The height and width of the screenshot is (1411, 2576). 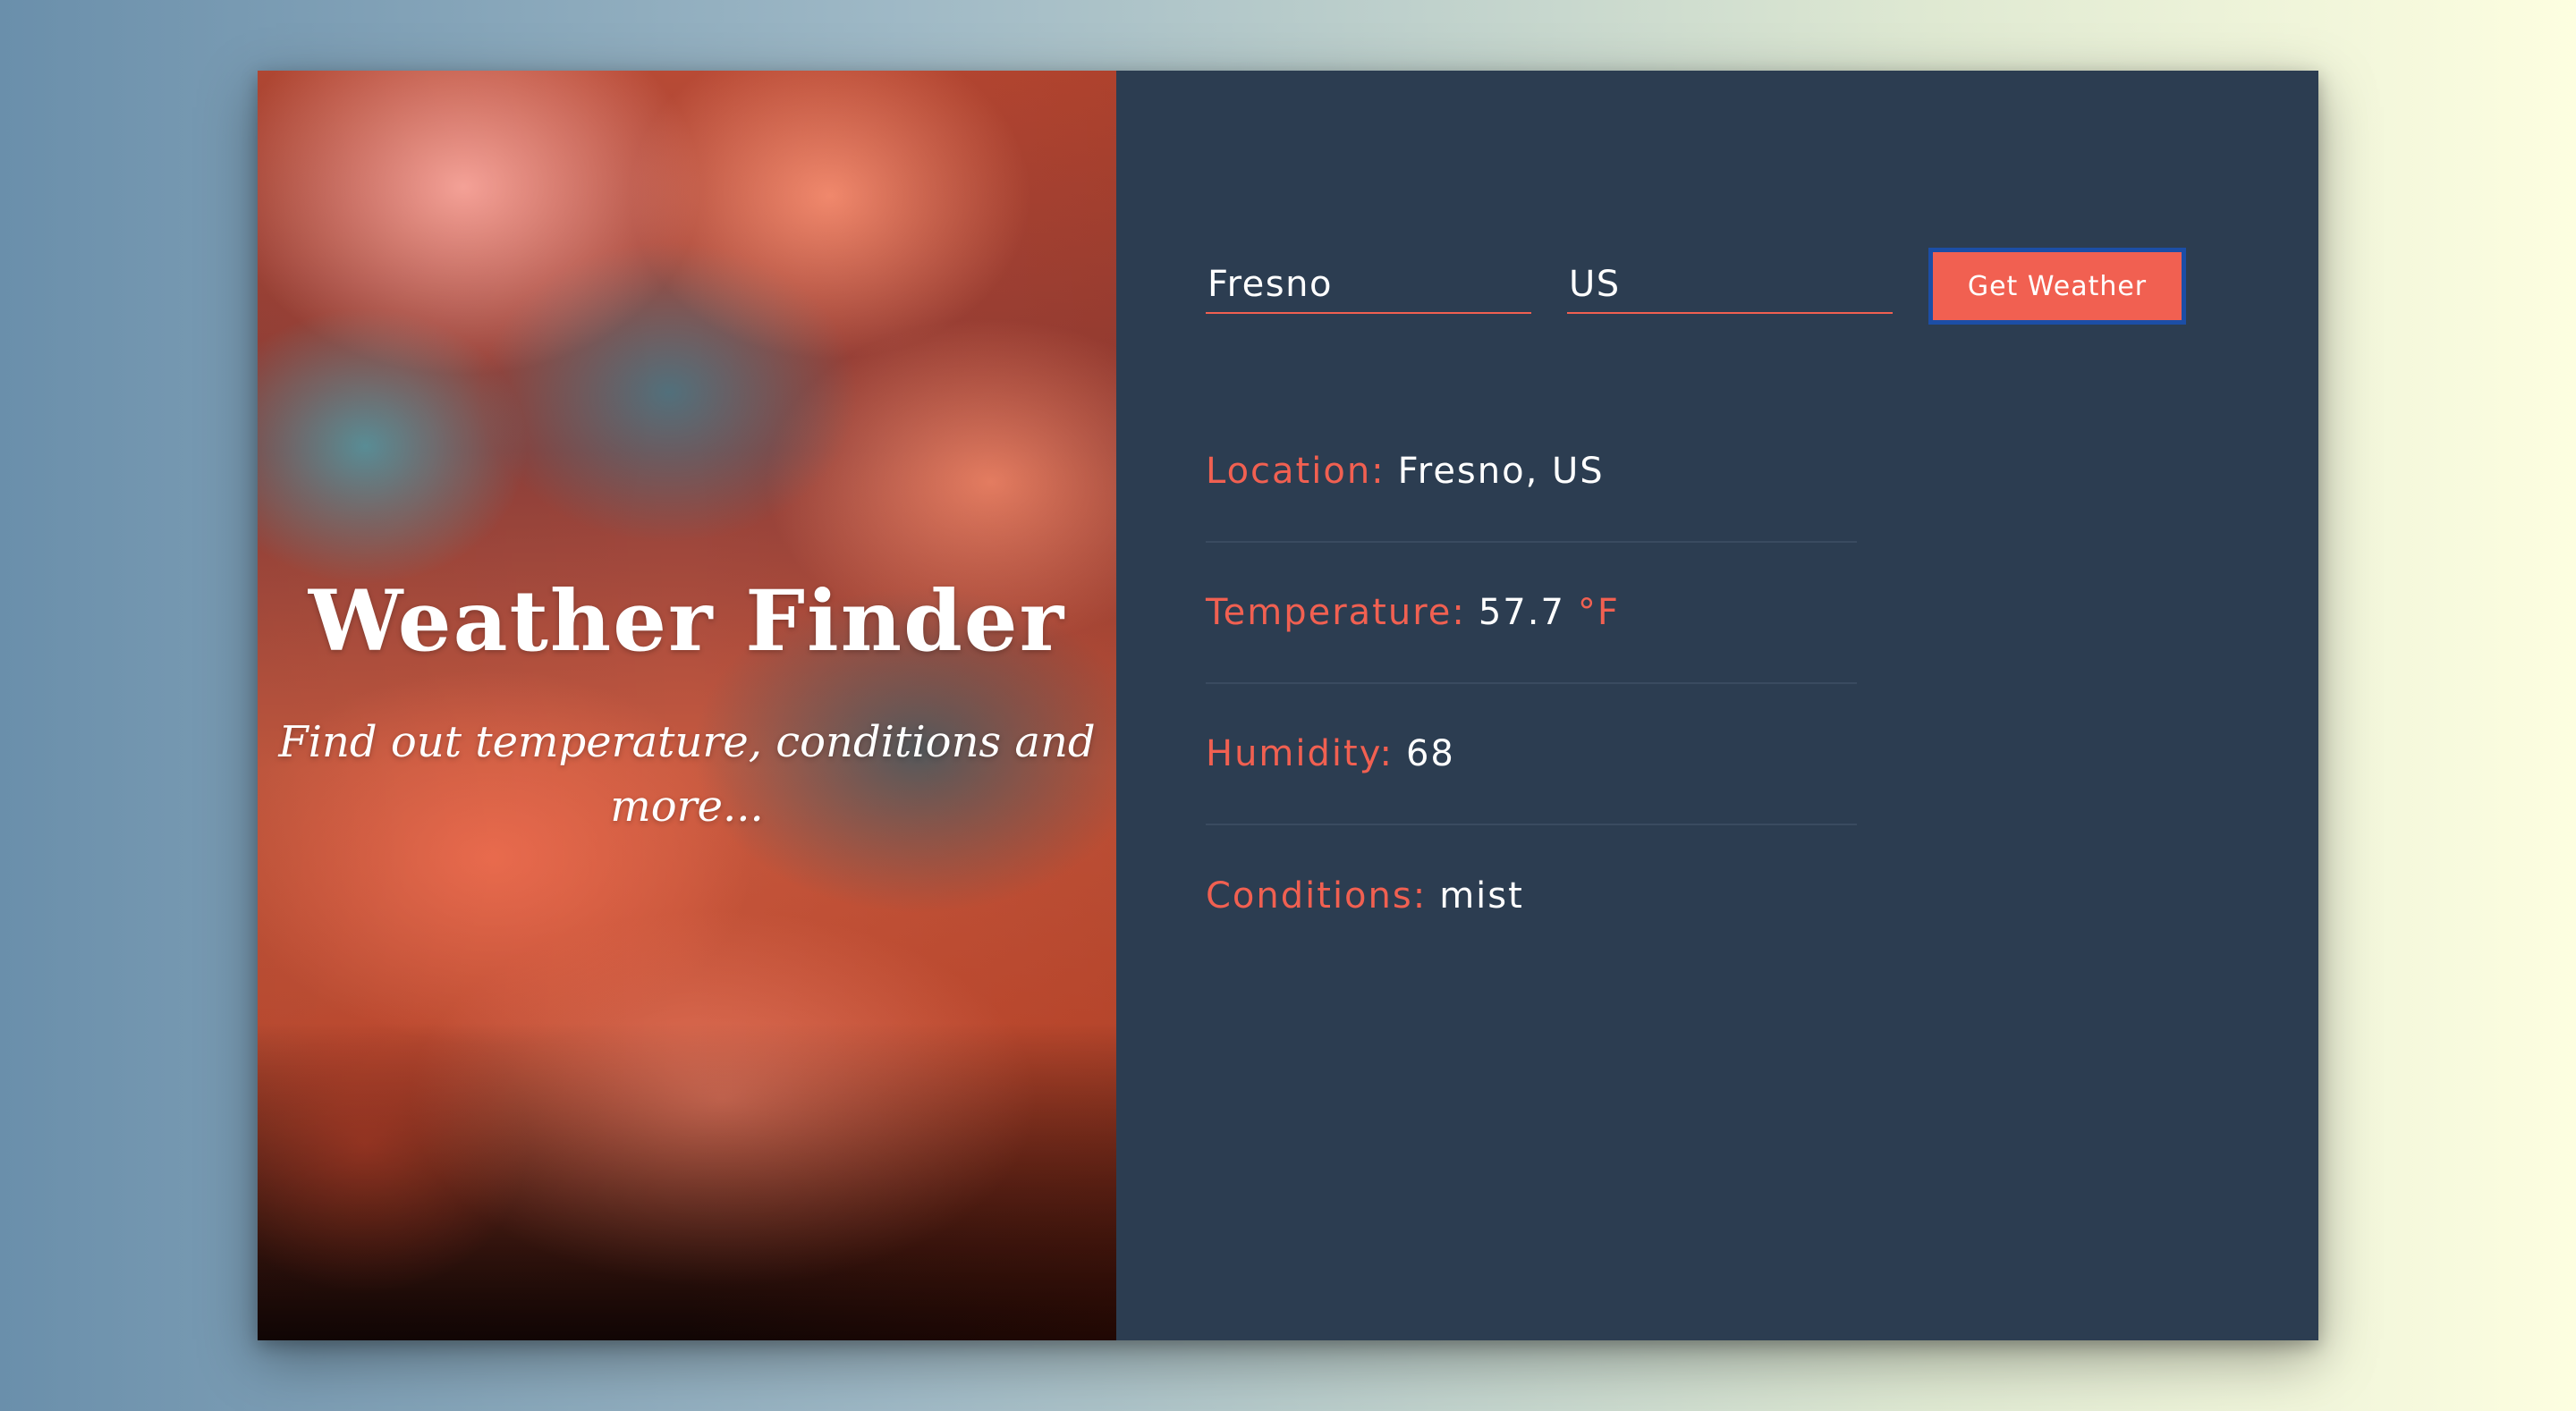 I want to click on city-input, so click(x=1370, y=284).